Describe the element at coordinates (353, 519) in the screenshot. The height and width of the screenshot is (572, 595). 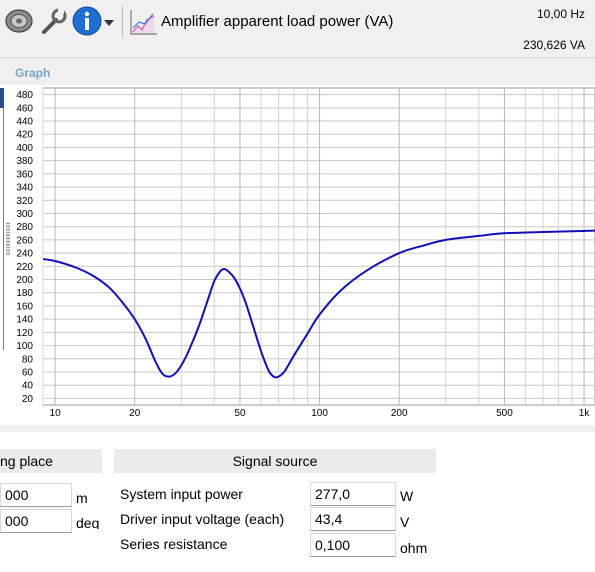
I see `driver-input-voltage-field: 43,4` at that location.